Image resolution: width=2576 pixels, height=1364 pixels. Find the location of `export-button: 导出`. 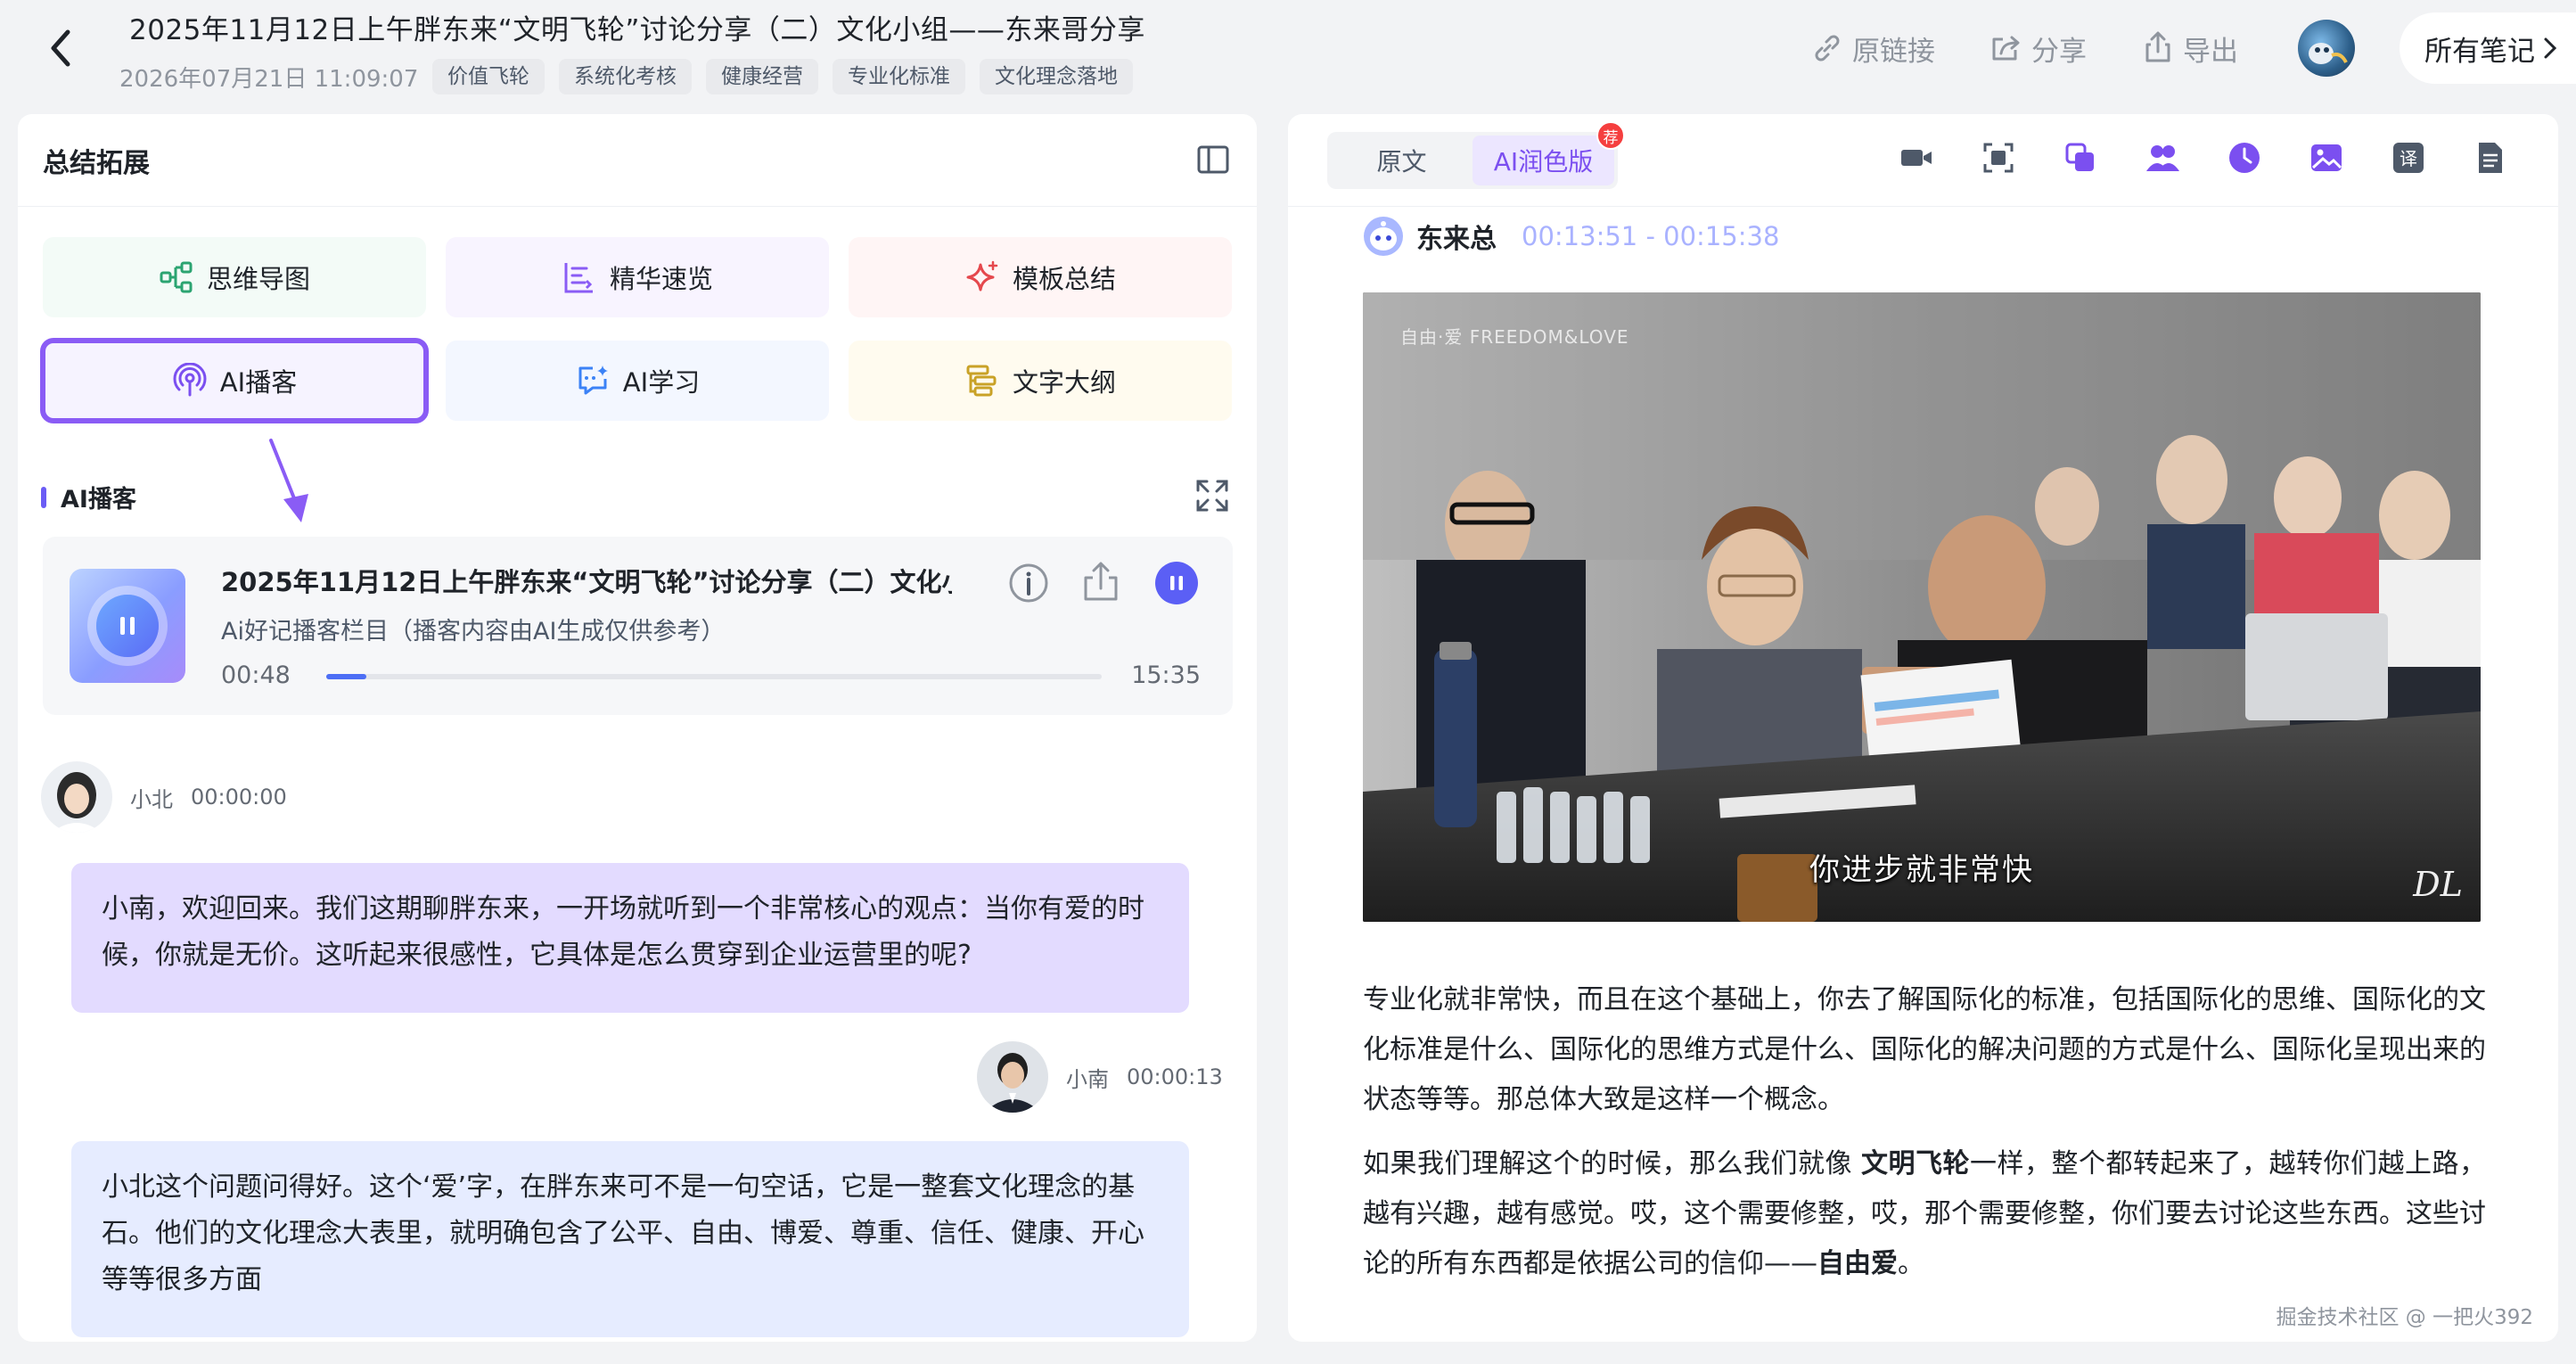

export-button: 导出 is located at coordinates (2189, 49).